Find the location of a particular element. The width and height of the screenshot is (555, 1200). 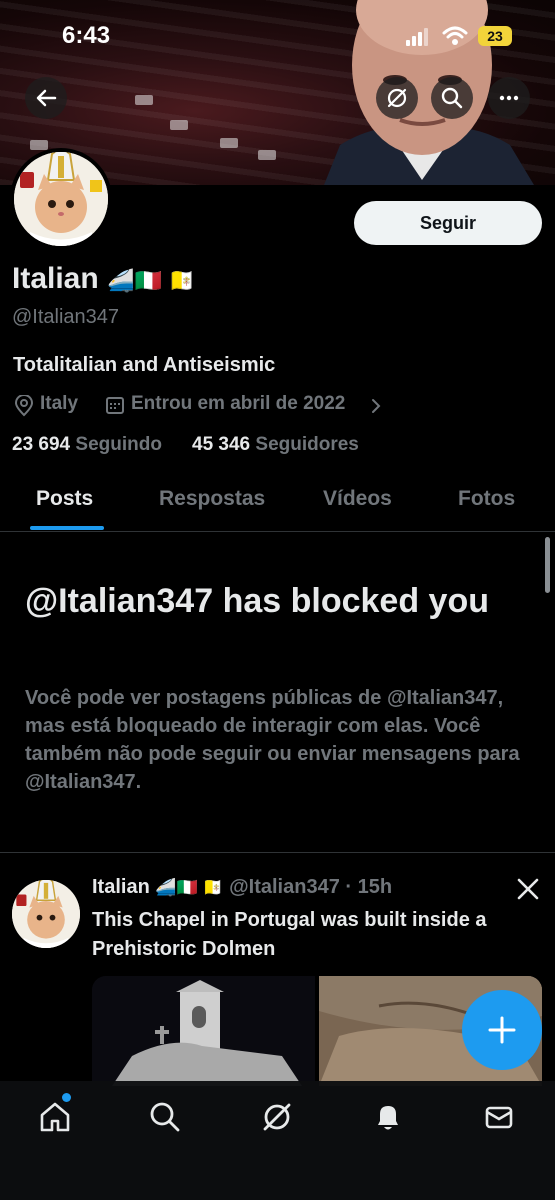

plus-icon is located at coordinates (502, 1030).